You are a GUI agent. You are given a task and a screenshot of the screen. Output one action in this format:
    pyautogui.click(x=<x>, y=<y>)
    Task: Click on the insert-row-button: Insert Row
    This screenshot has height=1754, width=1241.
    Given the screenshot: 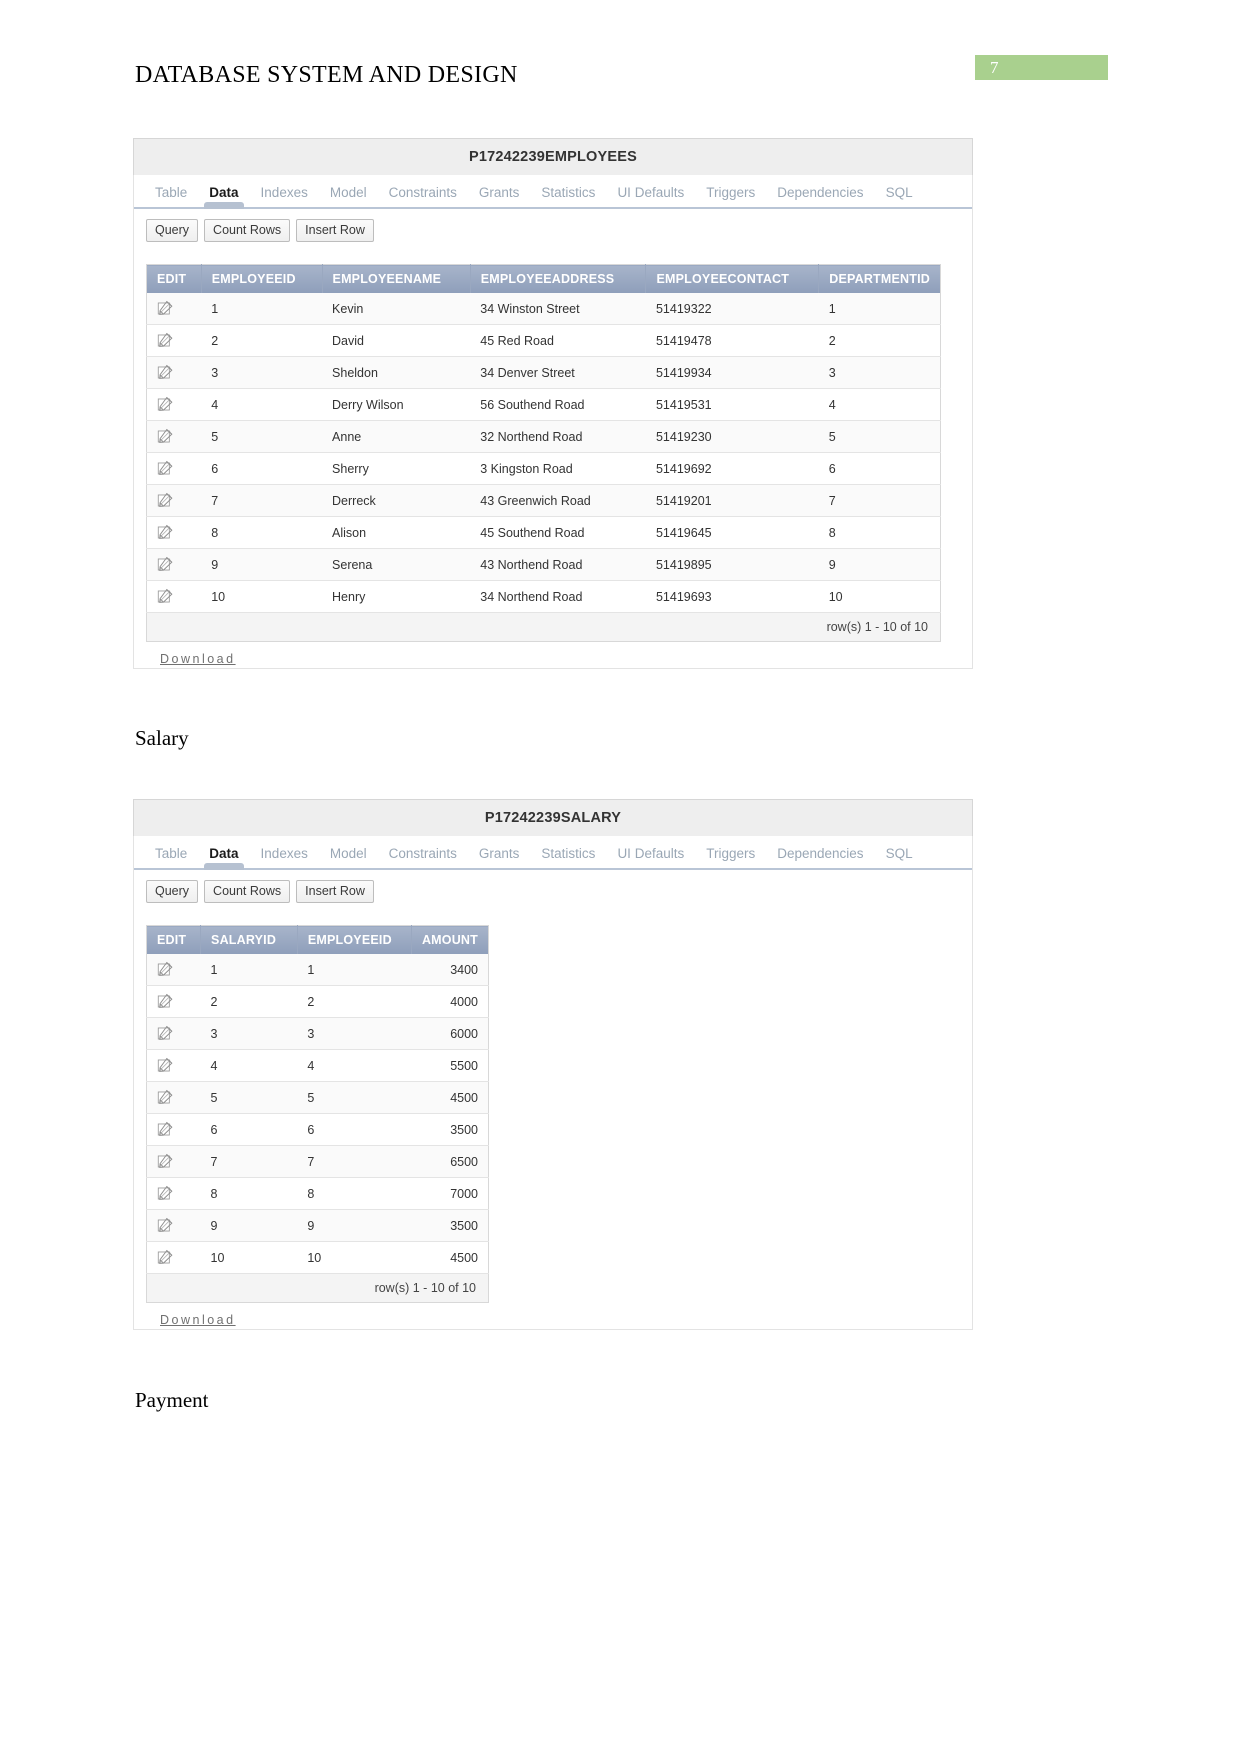 What is the action you would take?
    pyautogui.click(x=335, y=230)
    